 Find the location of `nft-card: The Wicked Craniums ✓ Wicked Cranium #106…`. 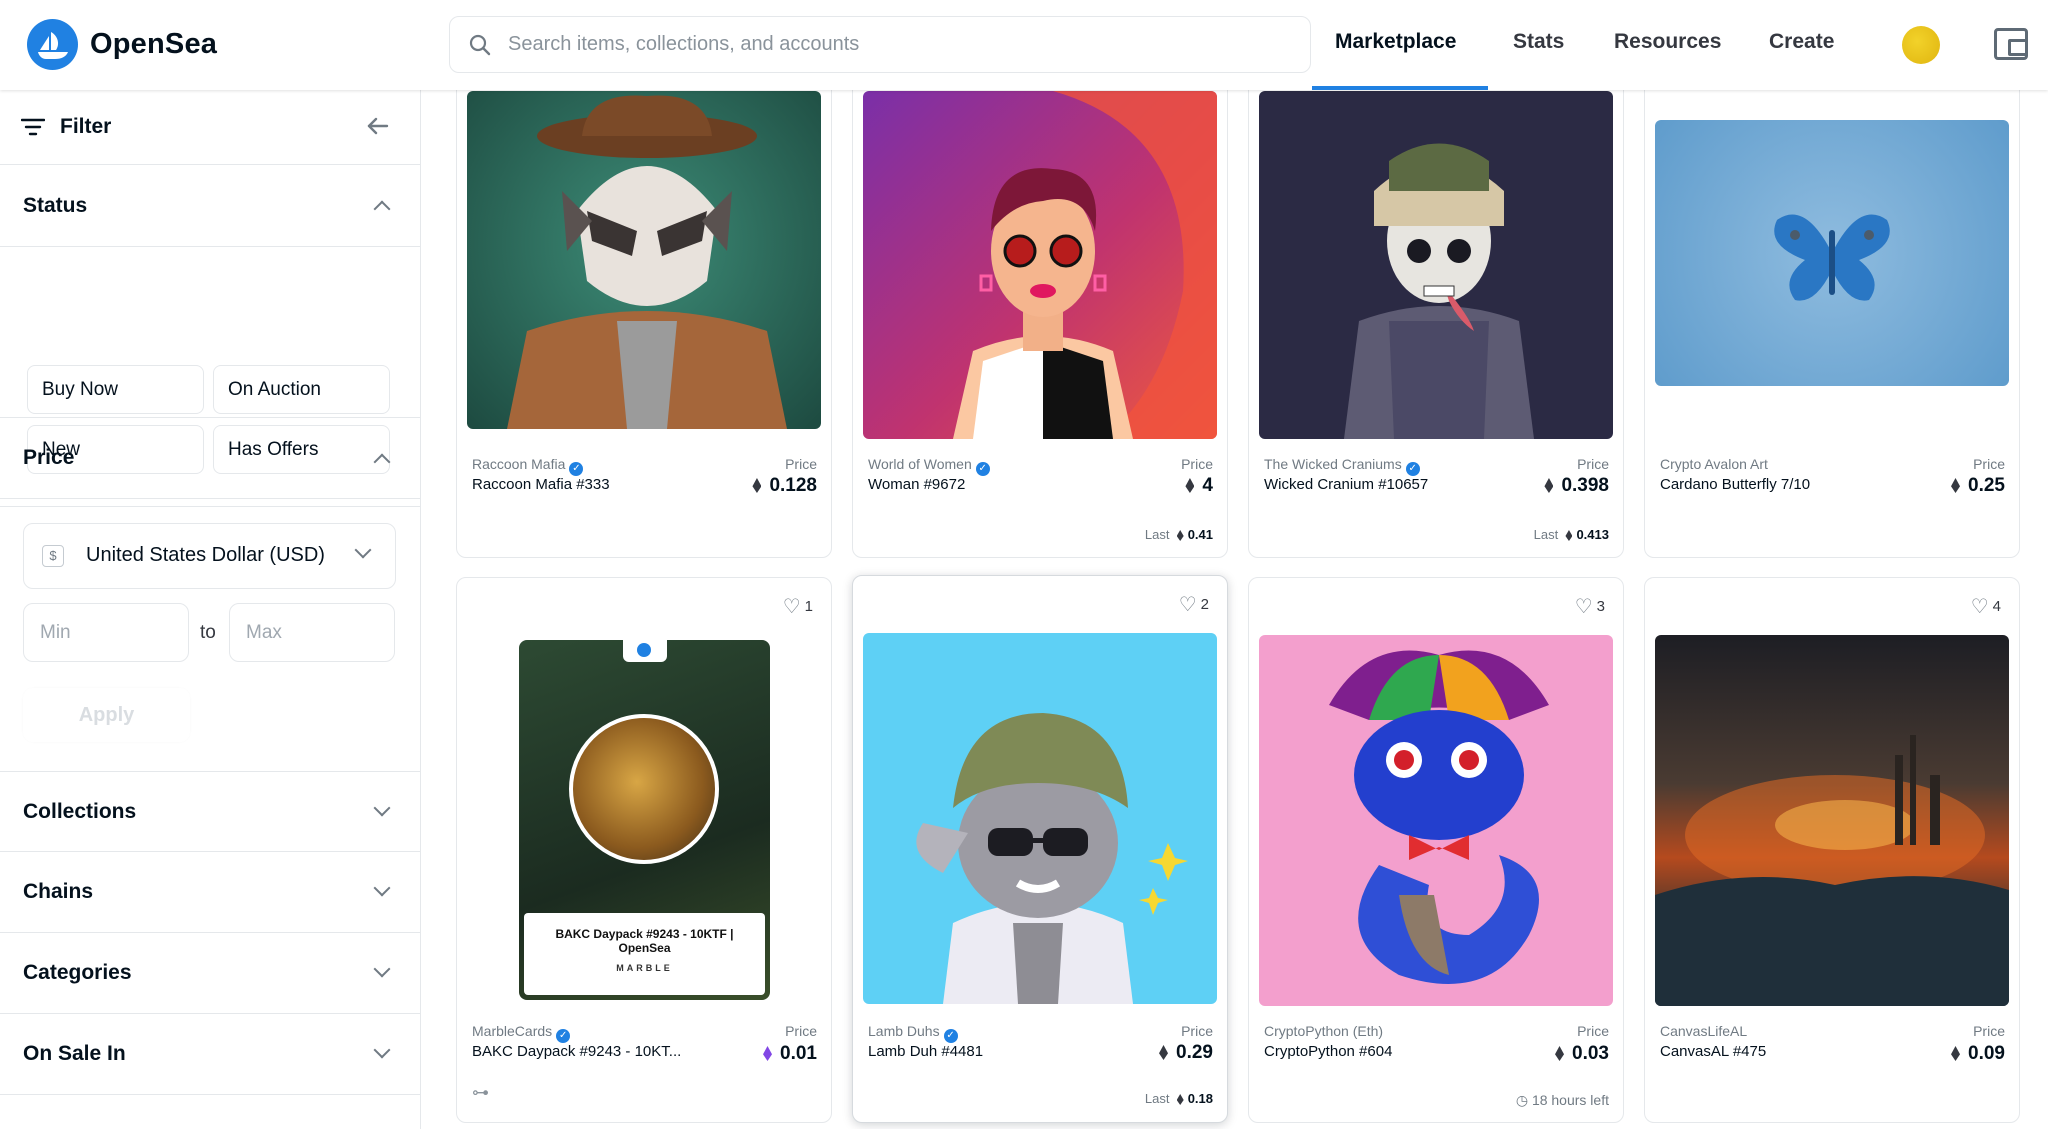

nft-card: The Wicked Craniums ✓ Wicked Cranium #106… is located at coordinates (1436, 299).